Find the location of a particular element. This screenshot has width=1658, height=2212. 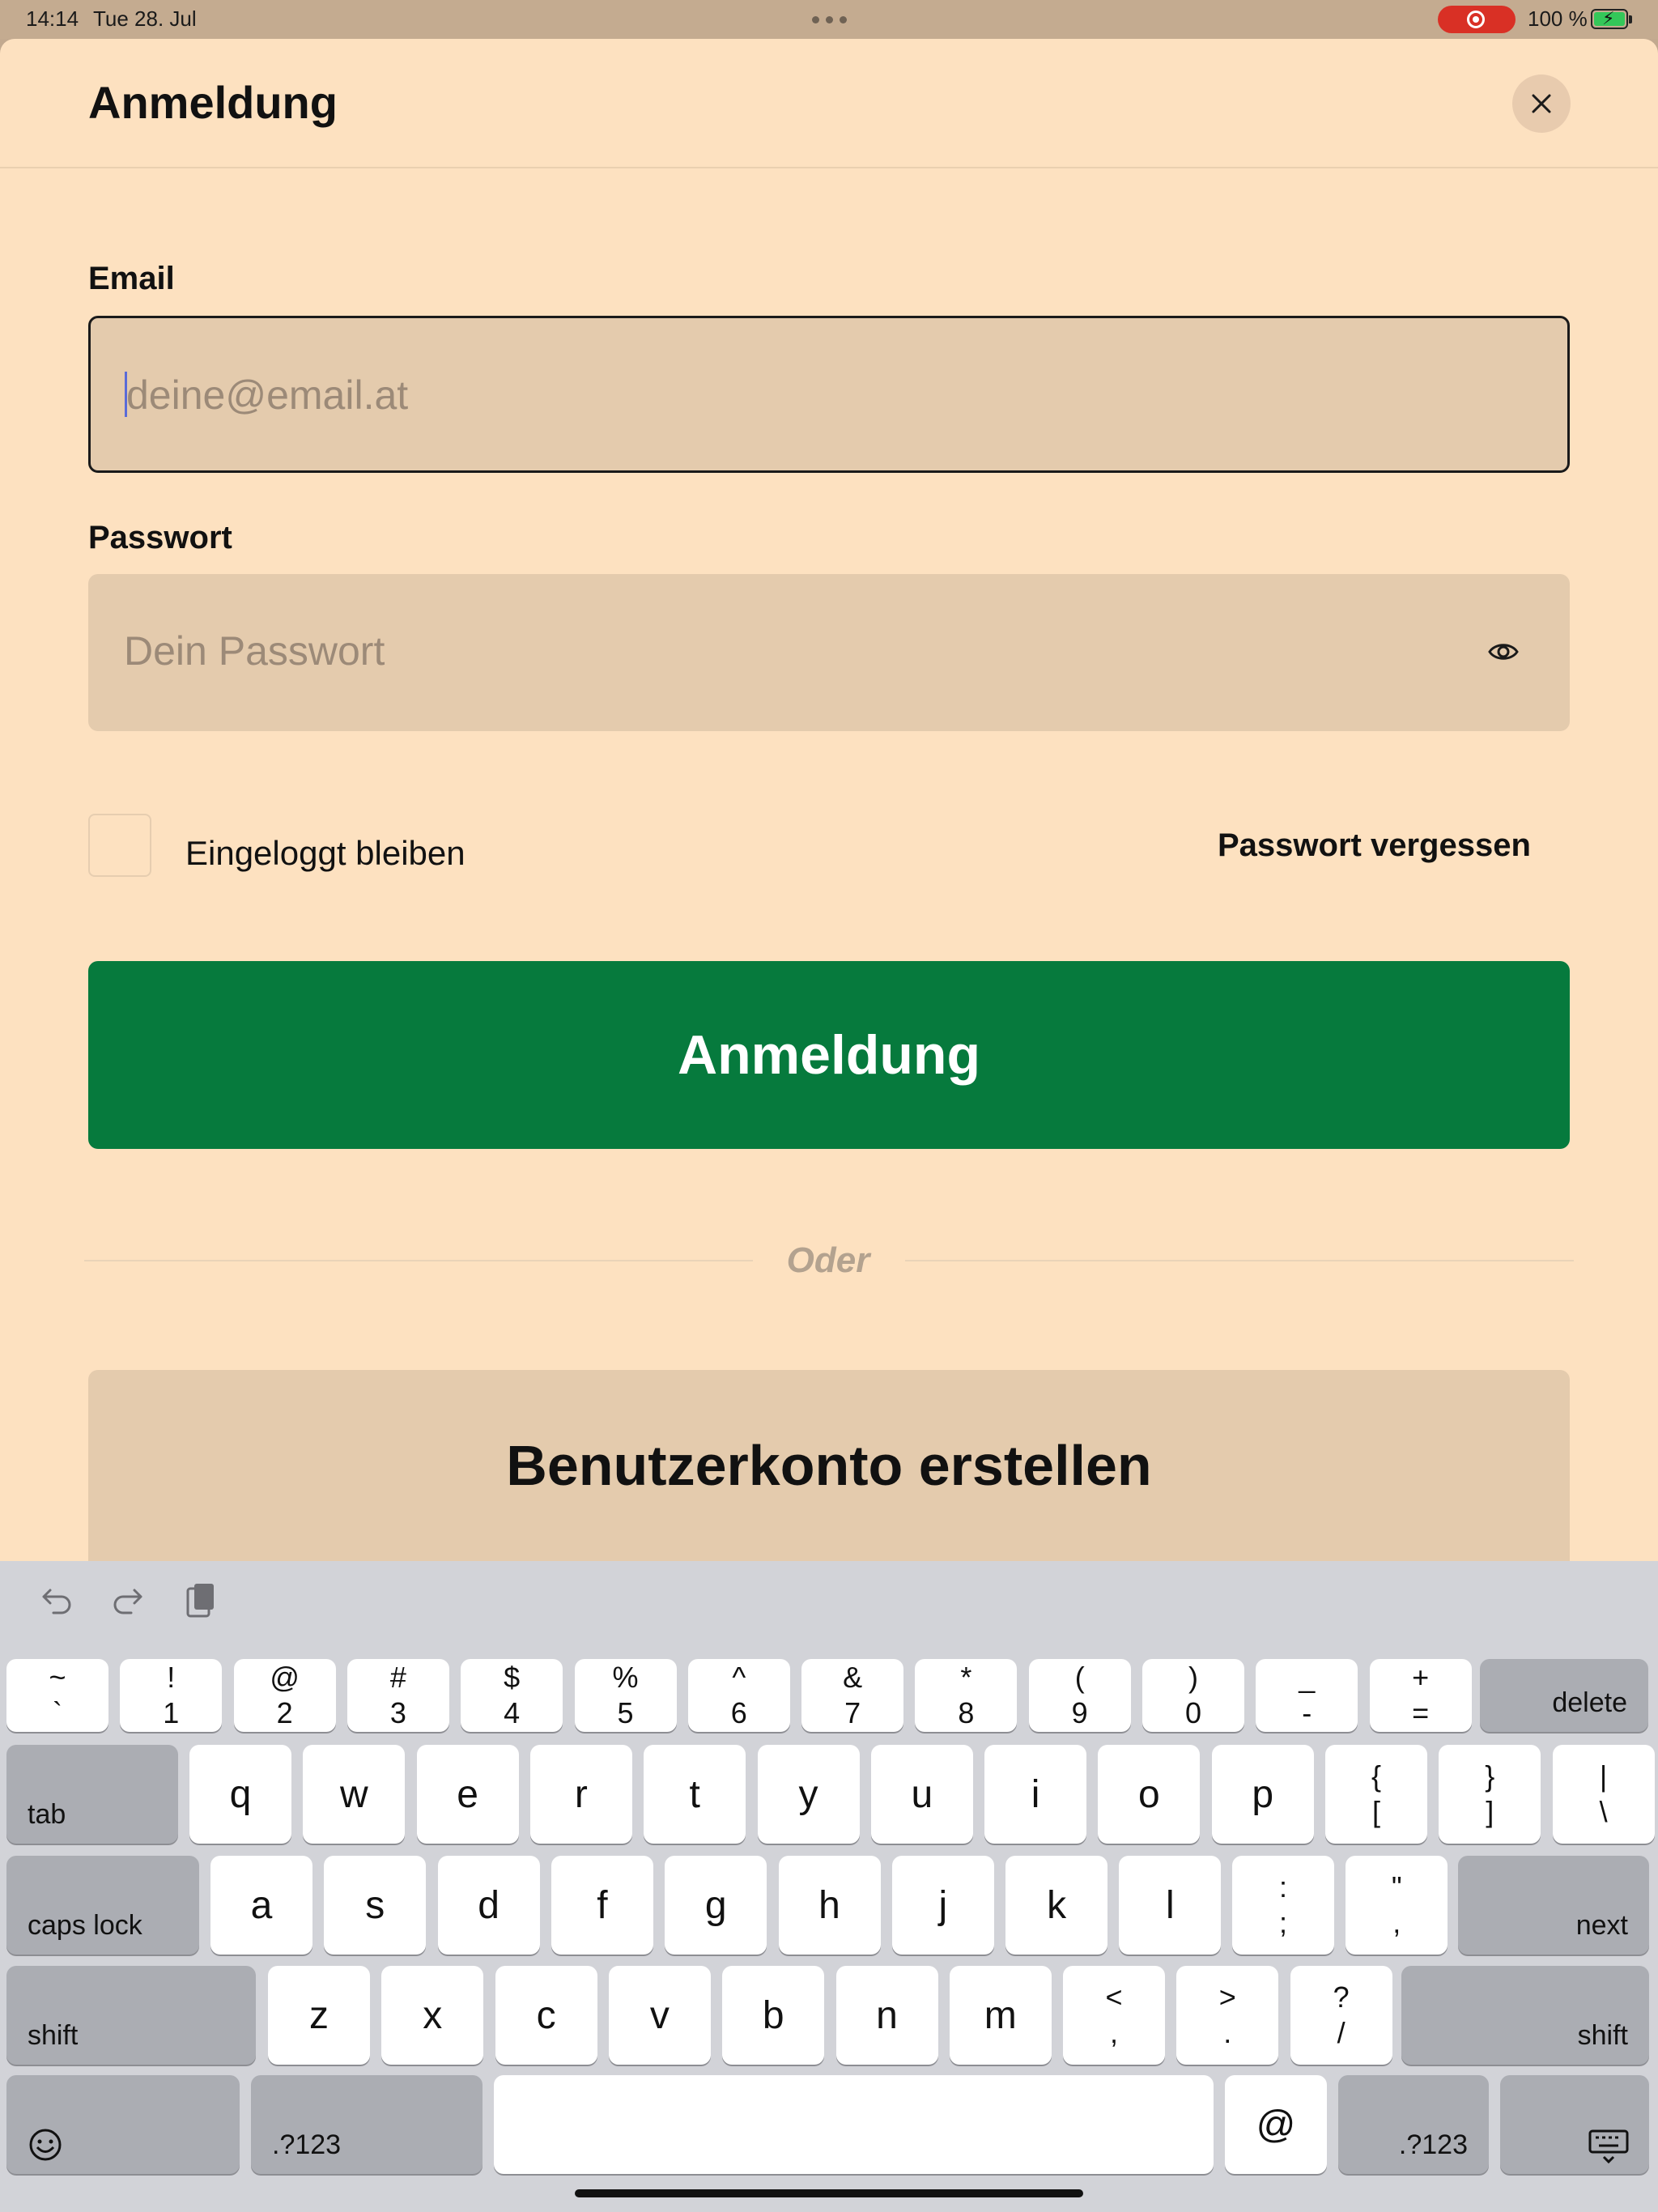

key-quote: ", is located at coordinates (1397, 1906).